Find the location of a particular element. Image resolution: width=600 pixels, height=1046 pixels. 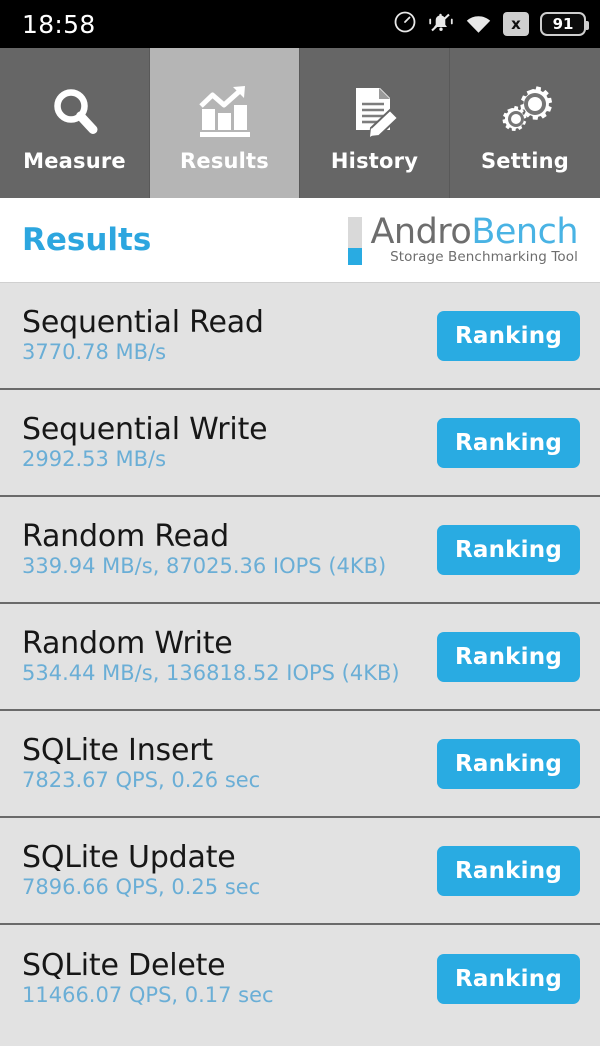

page-title: Results is located at coordinates (87, 240).